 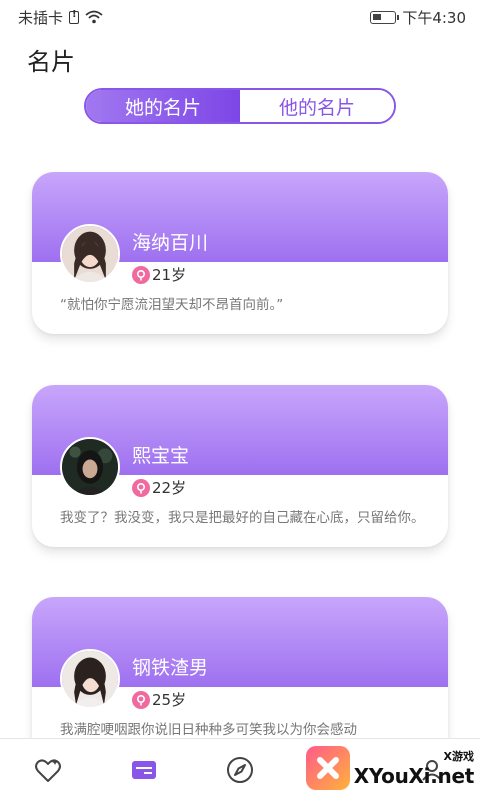 I want to click on age-row: 25岁, so click(x=159, y=699).